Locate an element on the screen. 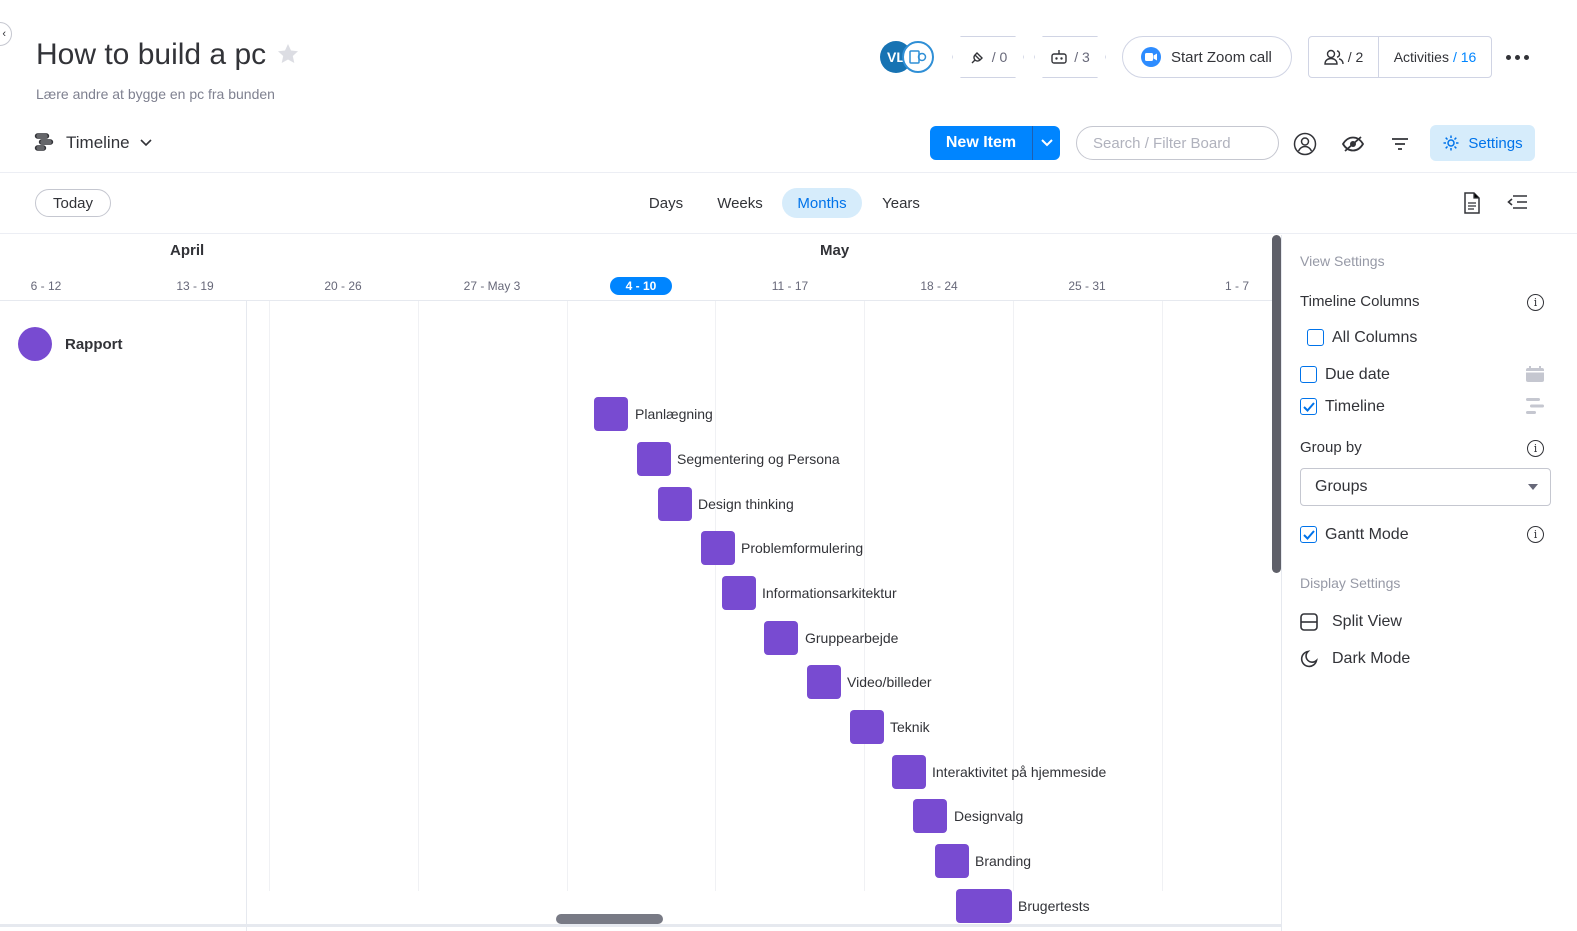 The height and width of the screenshot is (931, 1577). dark-mode-option: Dark Mode is located at coordinates (1355, 659).